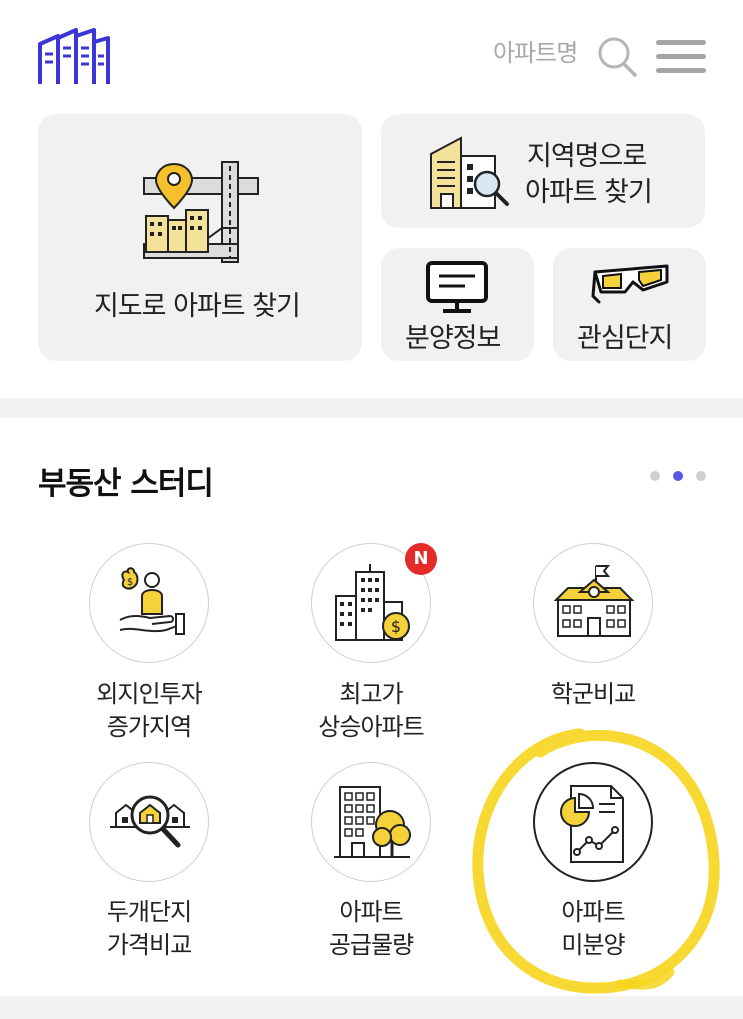 This screenshot has height=1019, width=743. What do you see at coordinates (469, 172) in the screenshot?
I see `building-magnifier-icon` at bounding box center [469, 172].